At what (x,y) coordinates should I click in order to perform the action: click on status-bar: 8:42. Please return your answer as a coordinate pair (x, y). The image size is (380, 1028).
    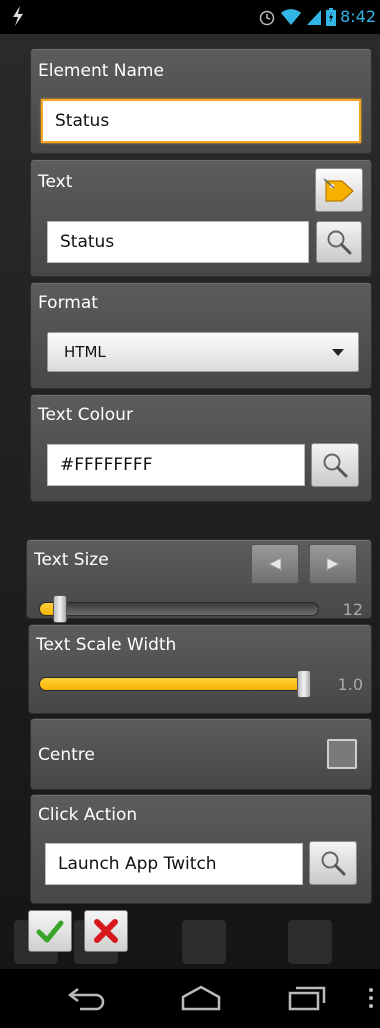
    Looking at the image, I should click on (190, 17).